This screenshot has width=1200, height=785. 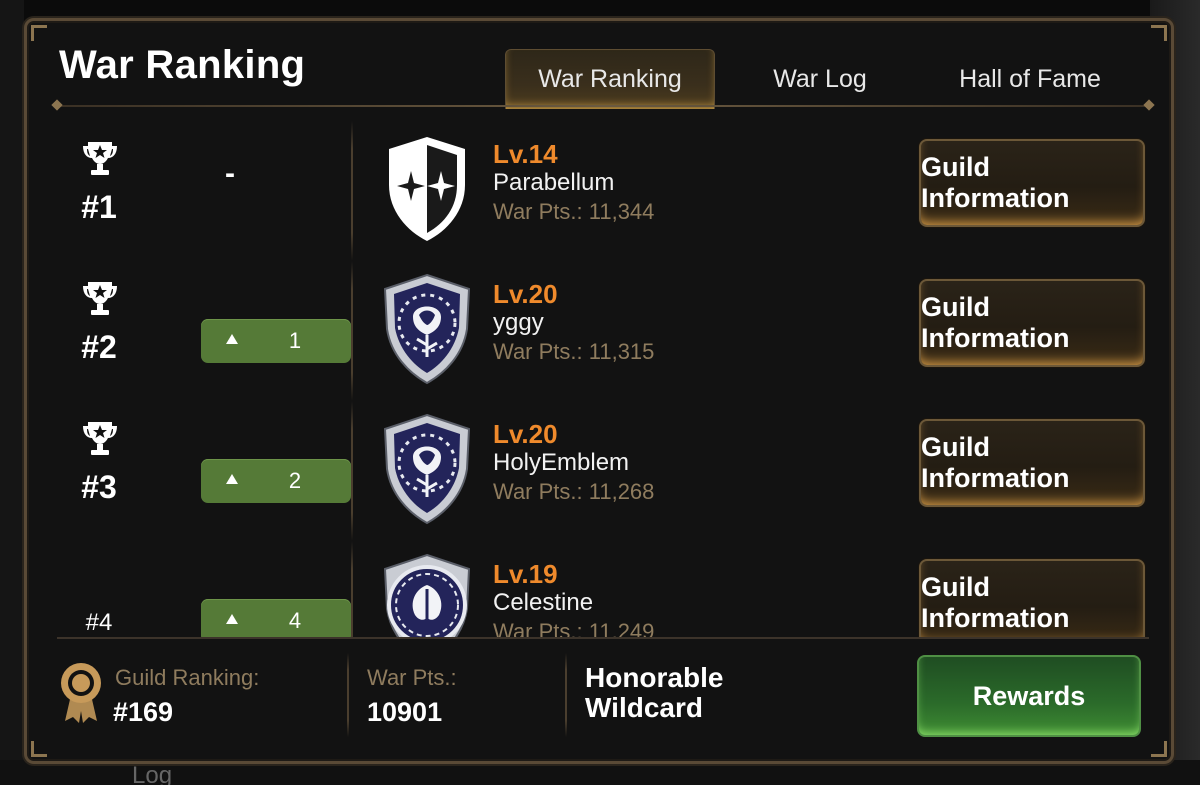 What do you see at coordinates (574, 491) in the screenshot?
I see `guild-war-points: War Pts.: 11,268` at bounding box center [574, 491].